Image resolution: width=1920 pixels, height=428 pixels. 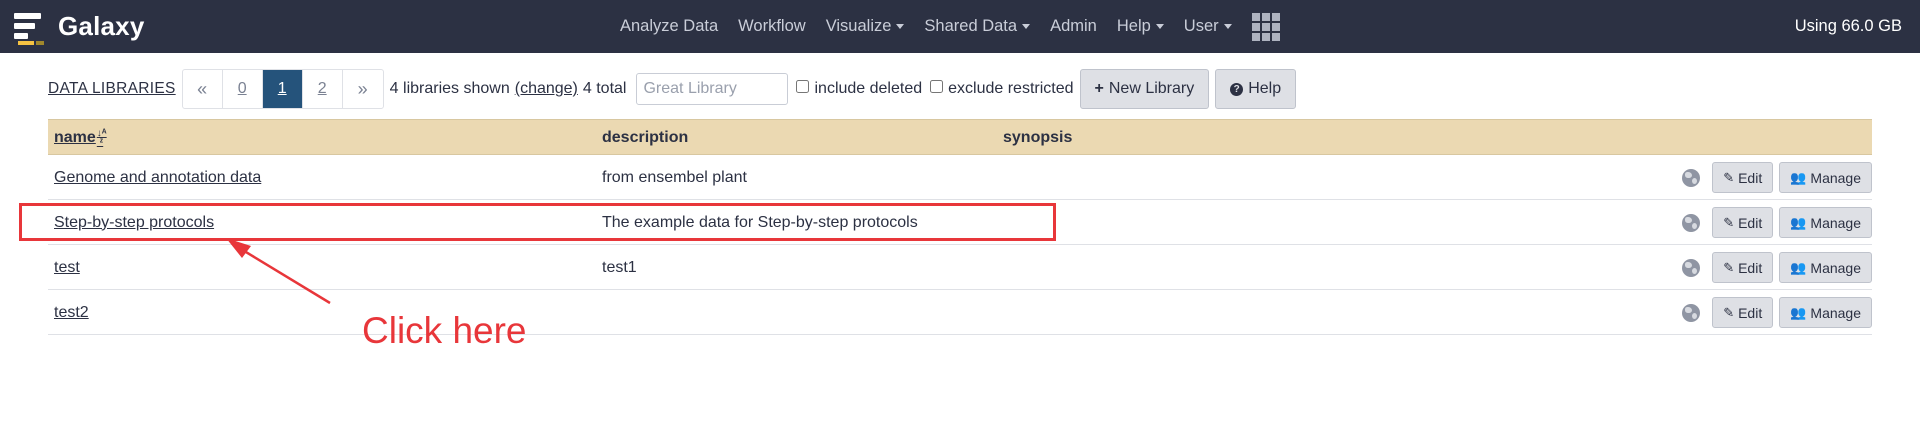 I want to click on pager-prev-button: «, so click(x=203, y=89).